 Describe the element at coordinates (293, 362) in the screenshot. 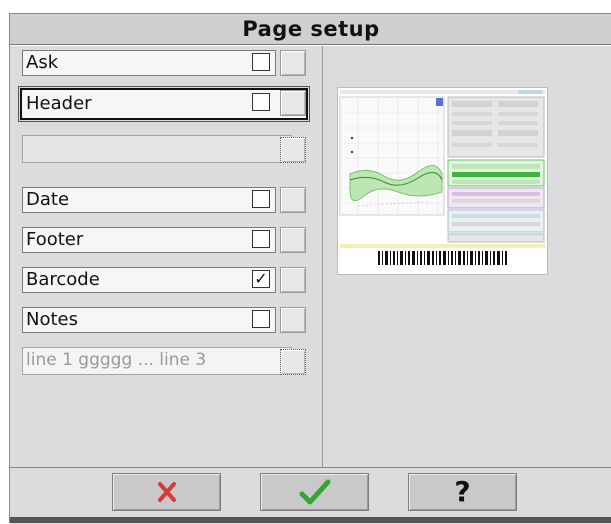

I see `notes-text-button` at that location.